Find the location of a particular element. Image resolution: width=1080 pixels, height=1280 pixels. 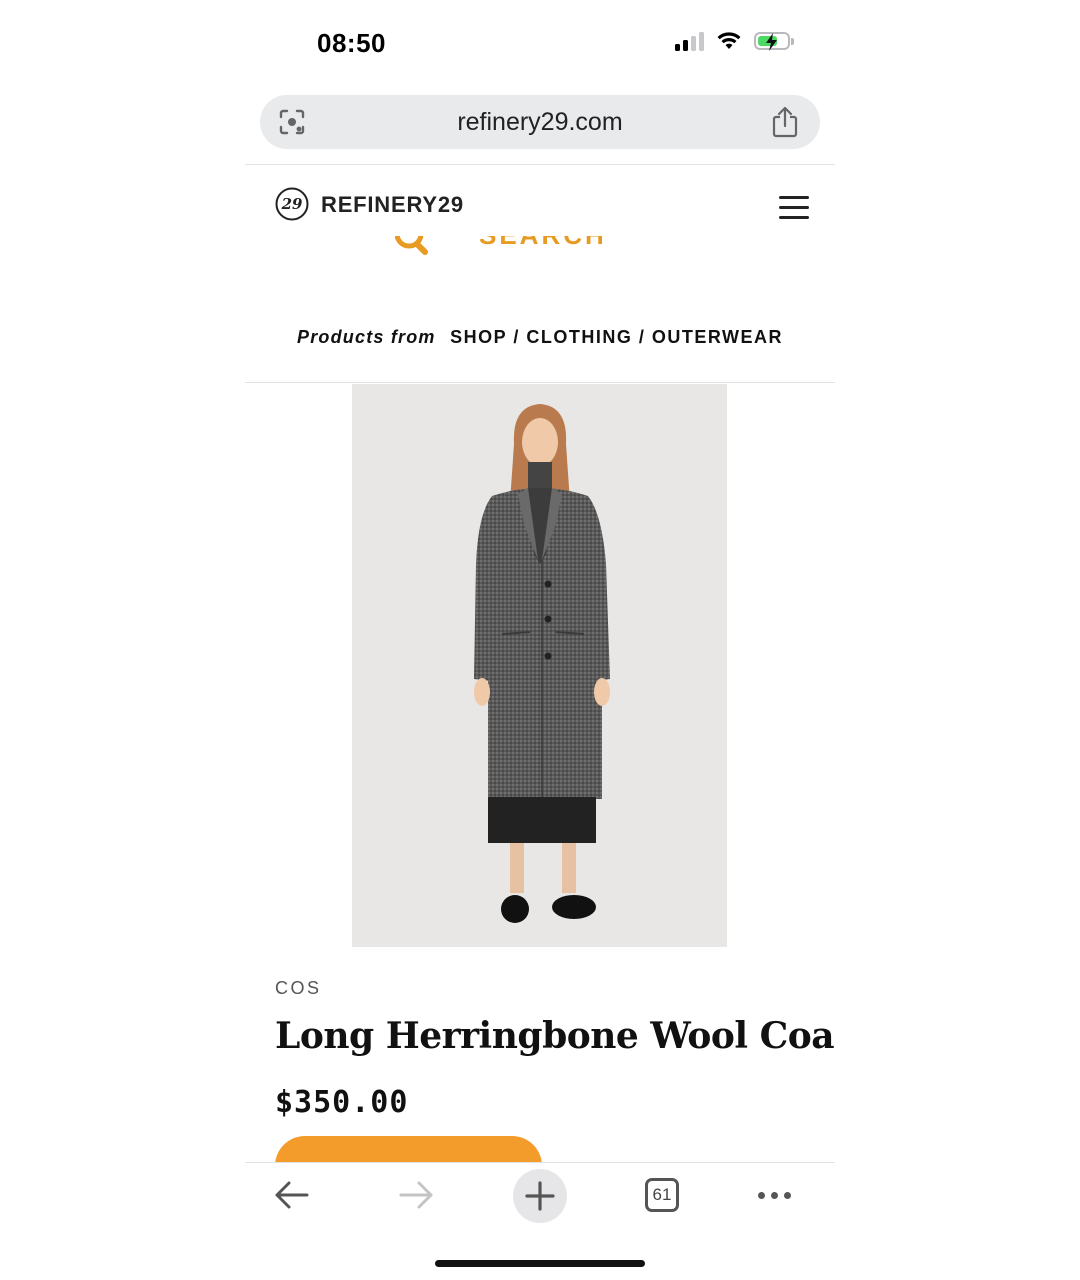

r29-logo-icon: 29 is located at coordinates (292, 204).